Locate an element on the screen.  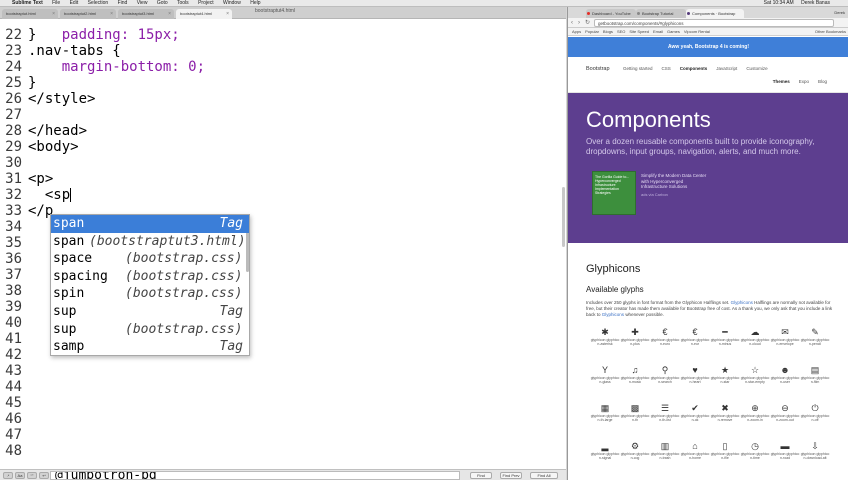
menu-edit: Edit is located at coordinates (74, 3).